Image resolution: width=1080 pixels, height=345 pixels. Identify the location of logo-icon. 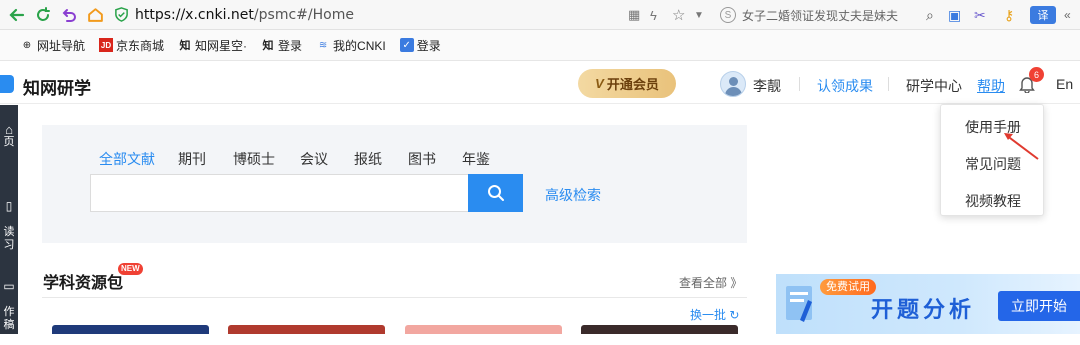
(7, 84).